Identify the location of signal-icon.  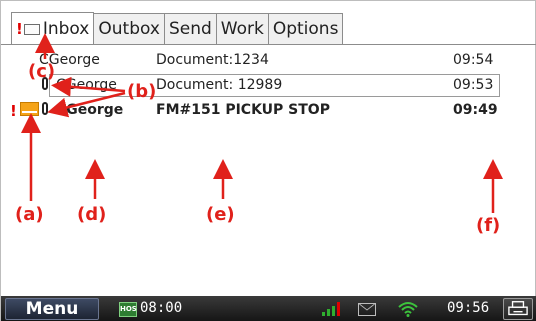
(331, 309).